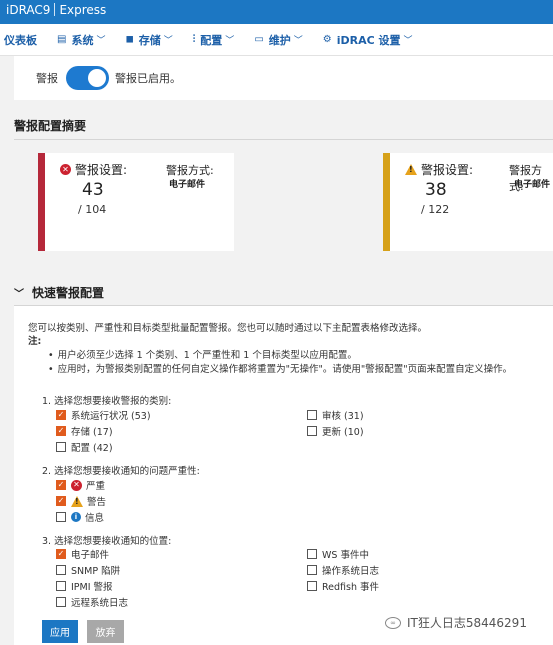 The image size is (553, 645). I want to click on watermark-text: IT狂人日志58446291, so click(467, 623).